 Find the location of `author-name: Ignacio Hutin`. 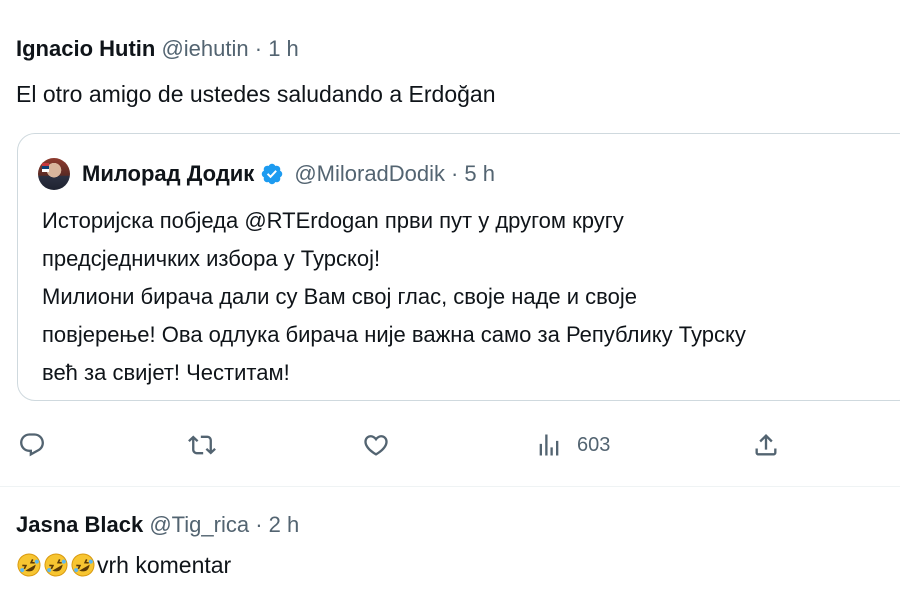

author-name: Ignacio Hutin is located at coordinates (85, 48).